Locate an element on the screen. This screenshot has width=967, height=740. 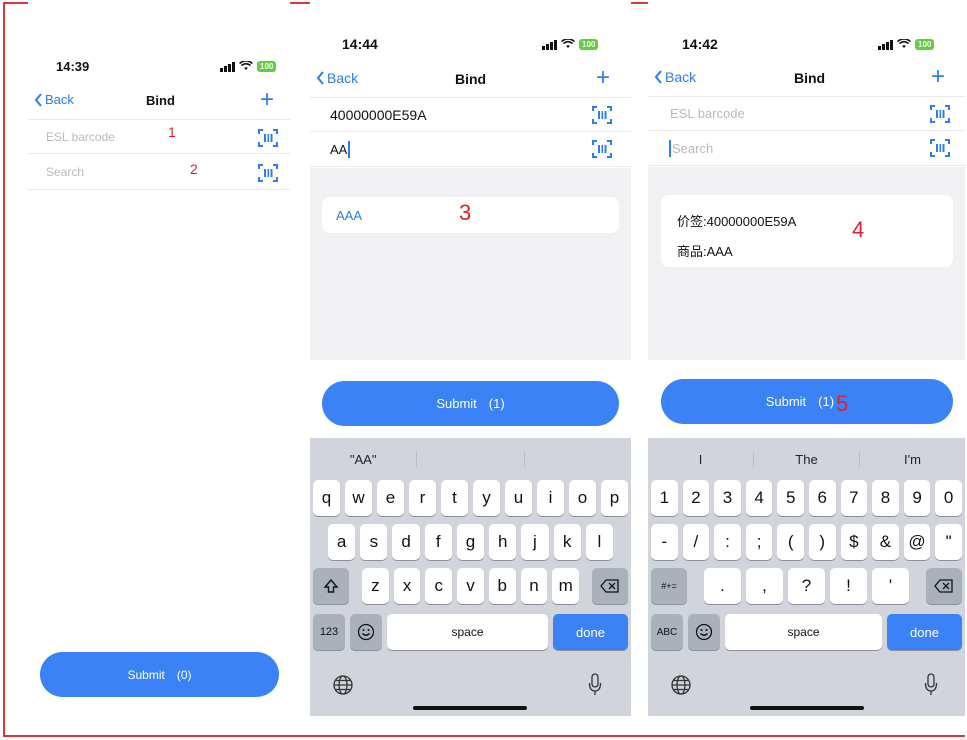
key: 2 is located at coordinates (696, 498).